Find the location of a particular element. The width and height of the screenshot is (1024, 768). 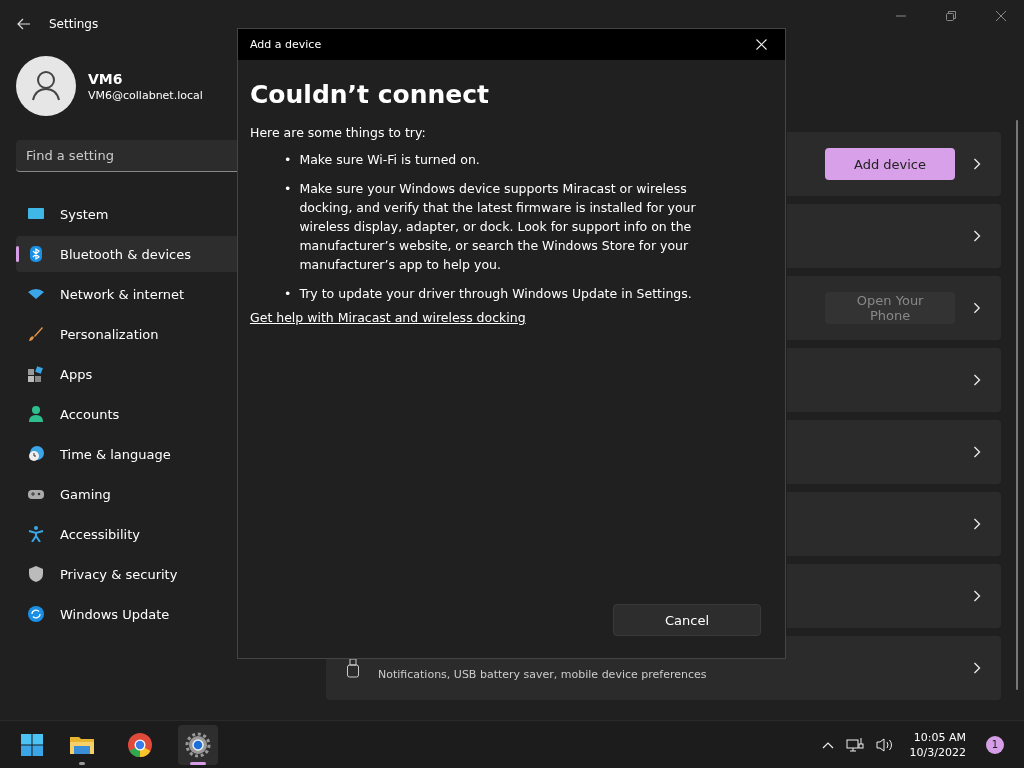

cancel-button: Cancel is located at coordinates (687, 620).